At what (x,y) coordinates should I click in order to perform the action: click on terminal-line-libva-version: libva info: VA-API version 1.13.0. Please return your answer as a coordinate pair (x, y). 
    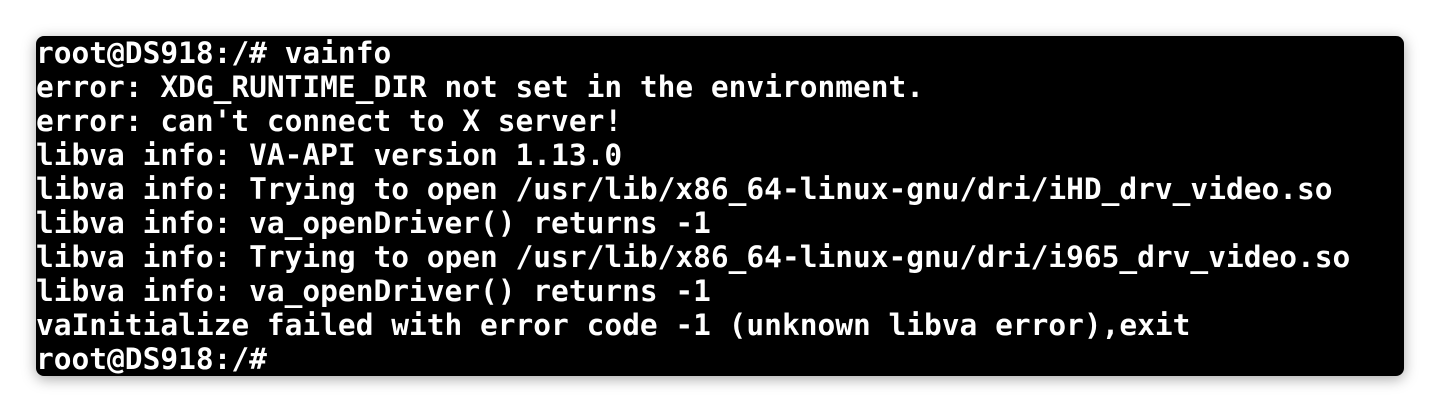
    Looking at the image, I should click on (329, 155).